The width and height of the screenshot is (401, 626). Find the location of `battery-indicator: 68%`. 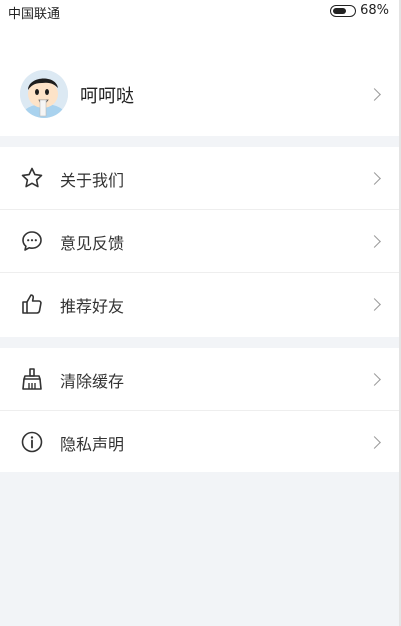

battery-indicator: 68% is located at coordinates (359, 10).